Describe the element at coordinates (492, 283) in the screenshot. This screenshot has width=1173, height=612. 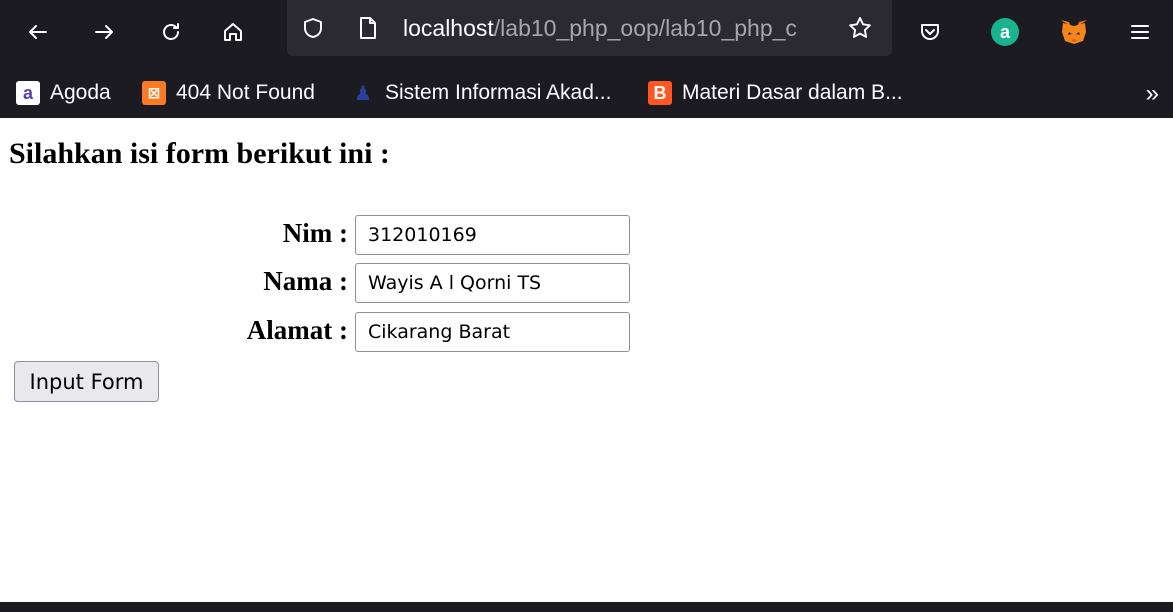
I see `nama-input` at that location.